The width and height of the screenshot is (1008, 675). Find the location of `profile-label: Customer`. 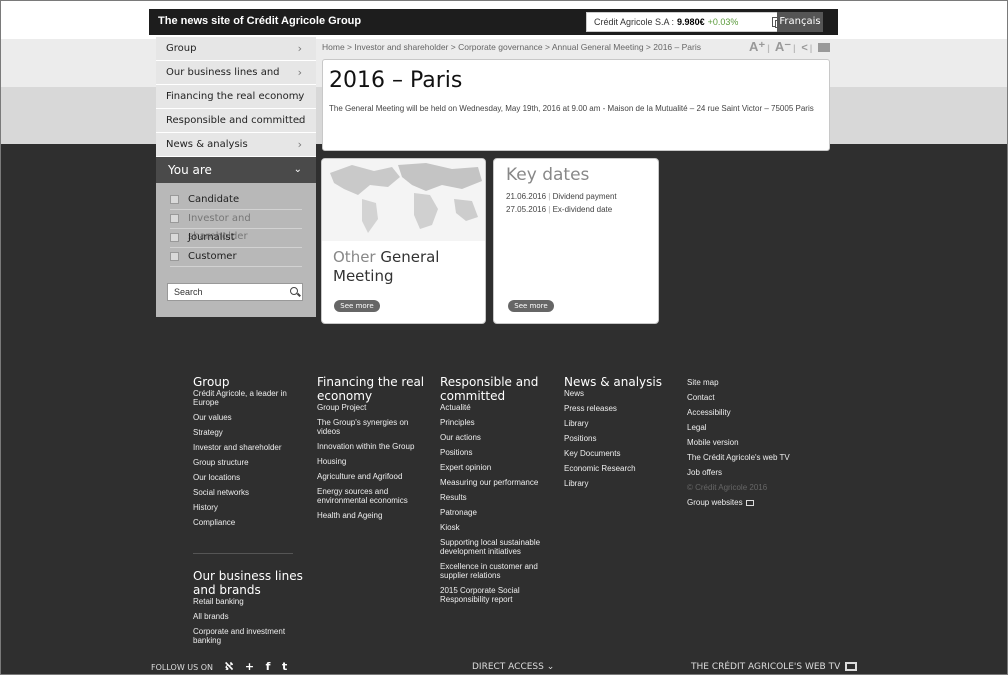

profile-label: Customer is located at coordinates (212, 256).